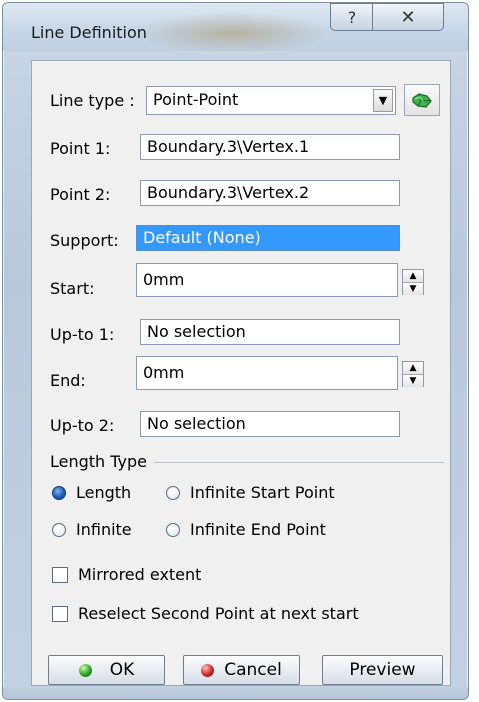 This screenshot has width=479, height=702. I want to click on geometry-on-support-button, so click(422, 100).